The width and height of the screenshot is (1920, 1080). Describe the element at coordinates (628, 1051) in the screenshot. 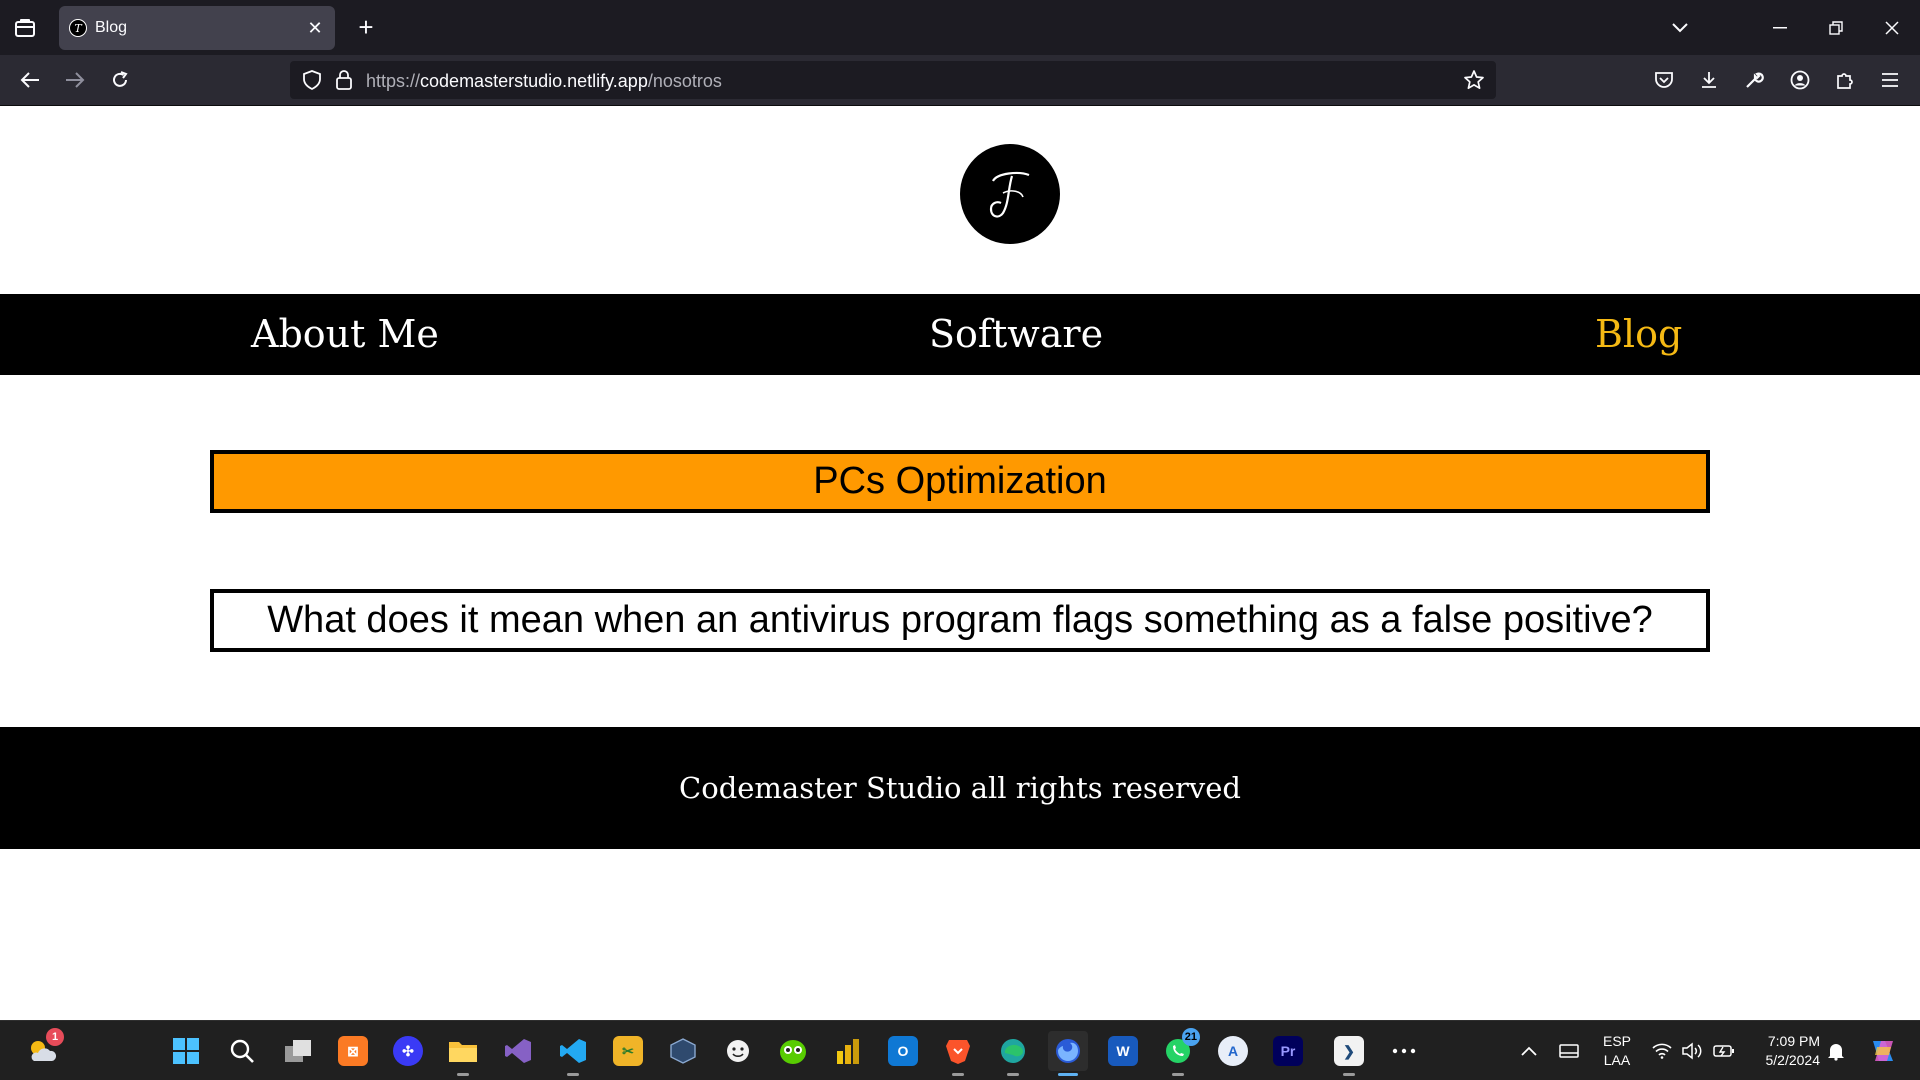

I see `tools-app-icon: ✂` at that location.